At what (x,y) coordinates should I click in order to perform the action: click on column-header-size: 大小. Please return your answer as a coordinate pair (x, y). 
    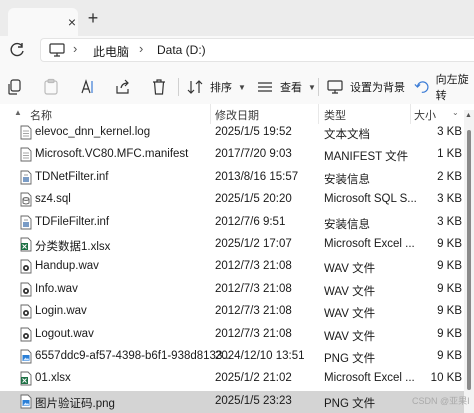
    Looking at the image, I should click on (425, 115).